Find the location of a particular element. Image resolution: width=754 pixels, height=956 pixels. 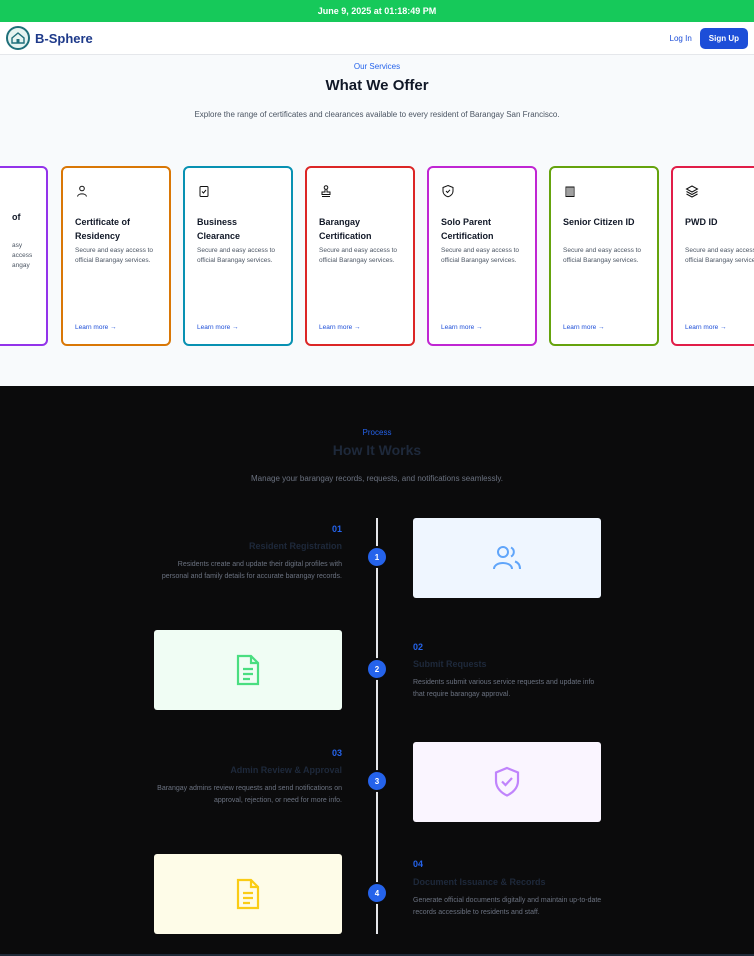

logo-icon is located at coordinates (18, 38).